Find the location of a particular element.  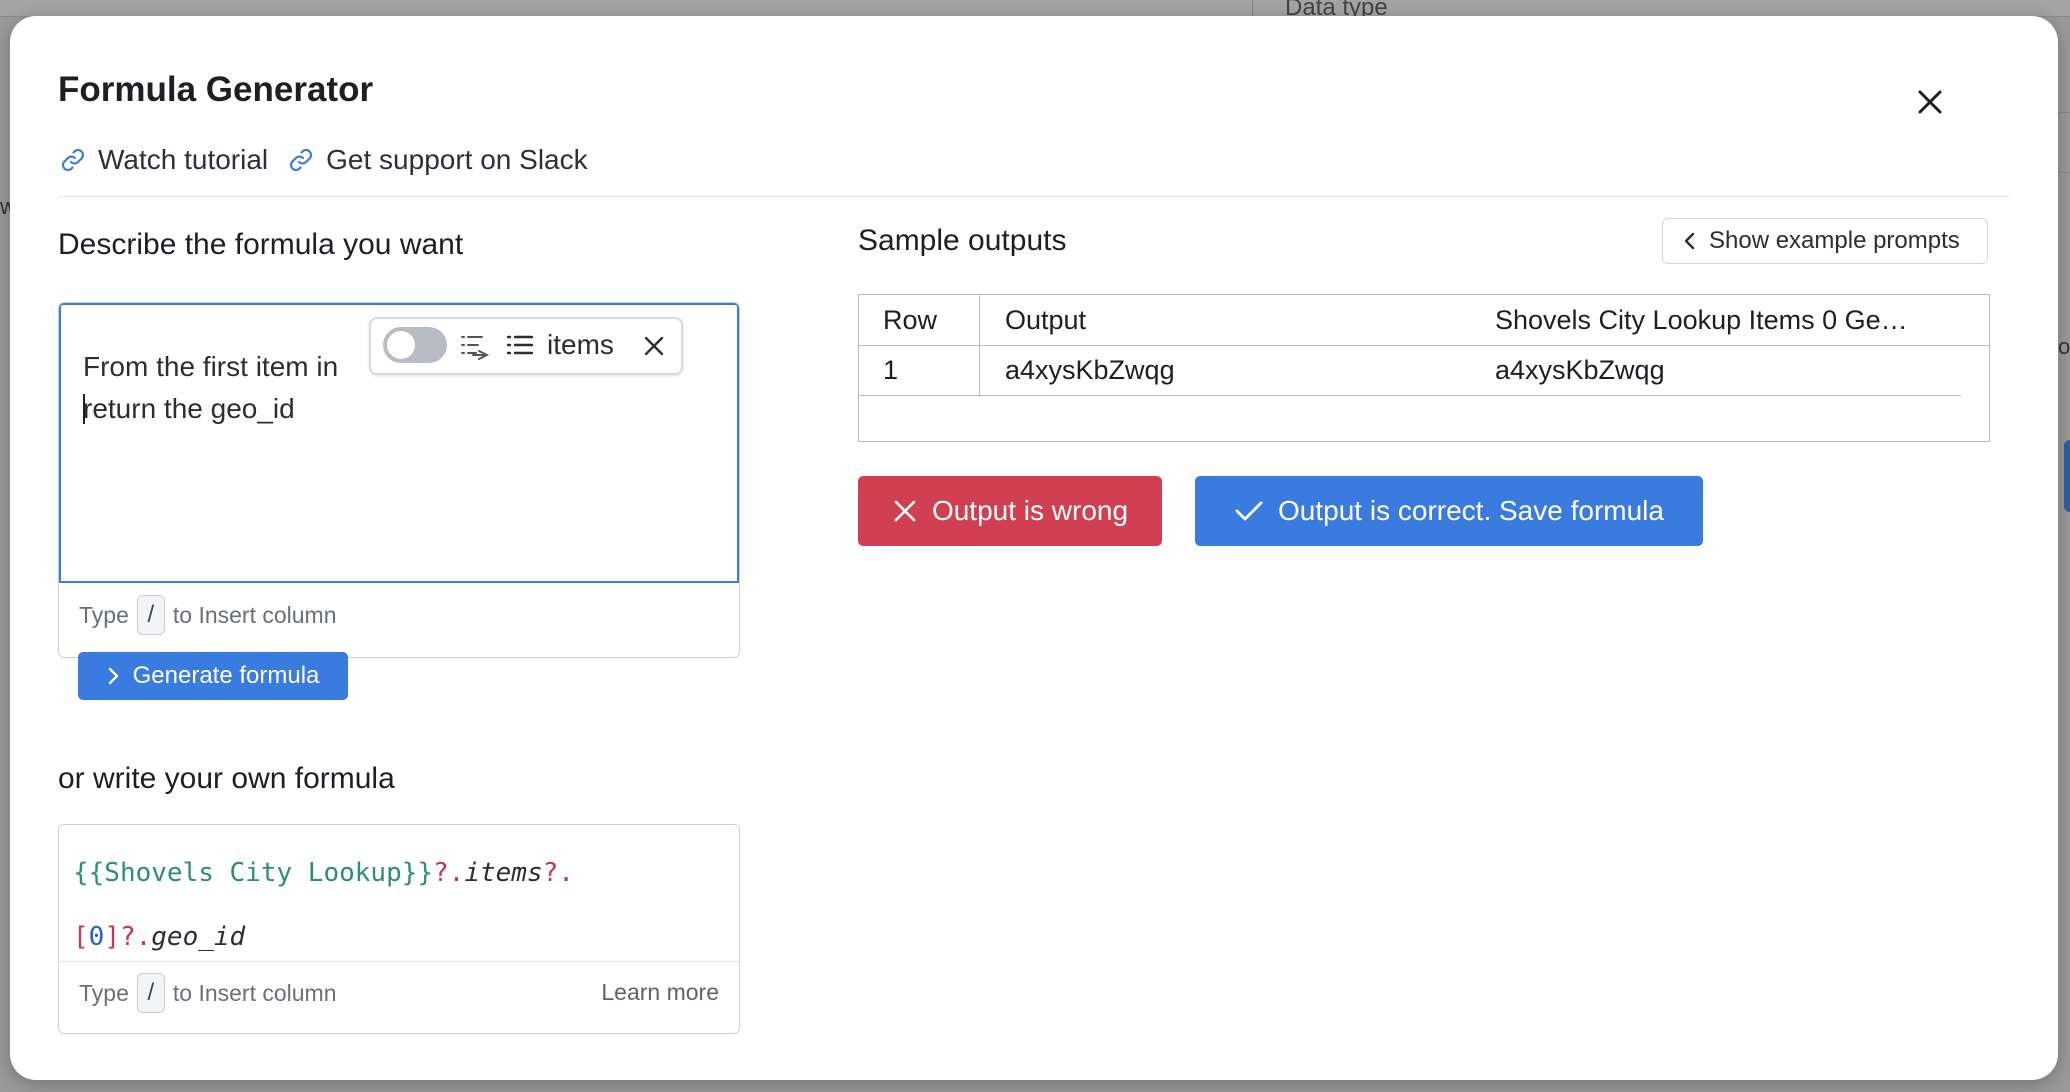

modal-links: Watch tutorial Get support on Slack is located at coordinates (323, 160).